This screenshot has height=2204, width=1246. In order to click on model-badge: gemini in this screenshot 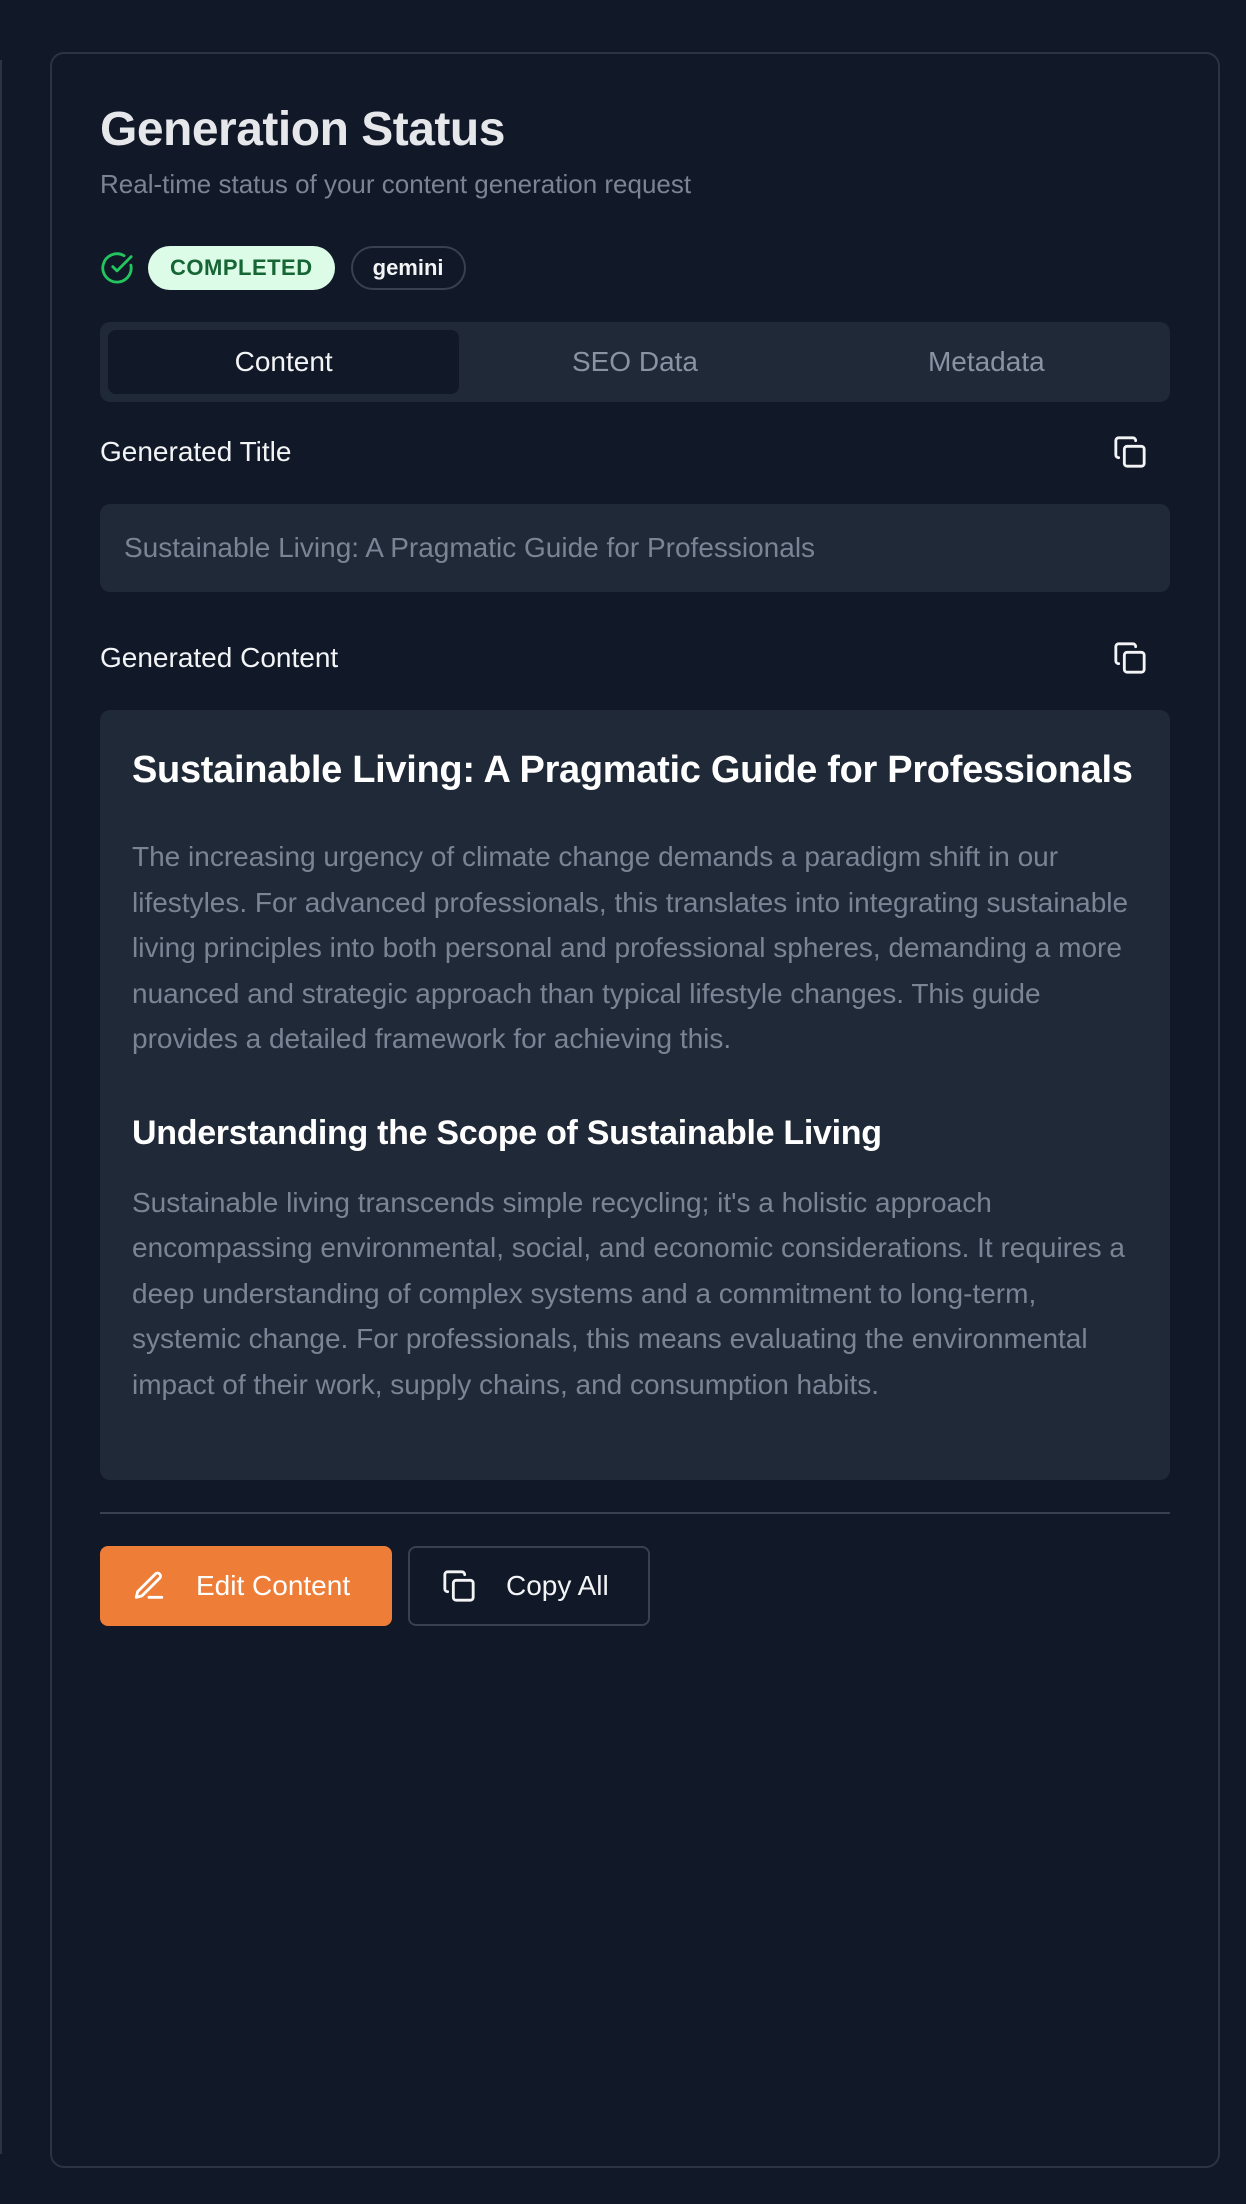, I will do `click(408, 268)`.